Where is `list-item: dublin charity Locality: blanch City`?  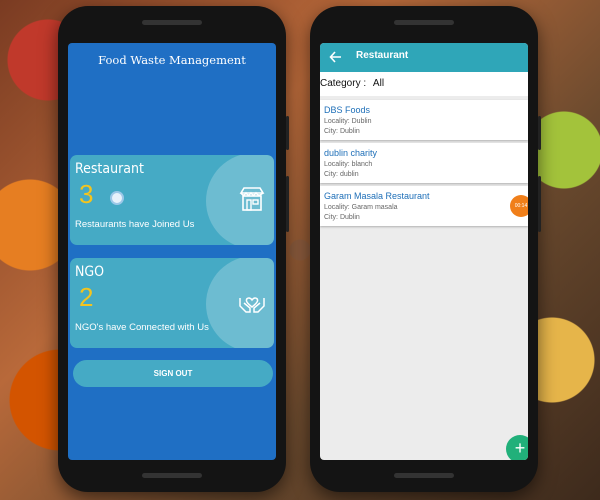
list-item: dublin charity Locality: blanch City is located at coordinates (424, 163).